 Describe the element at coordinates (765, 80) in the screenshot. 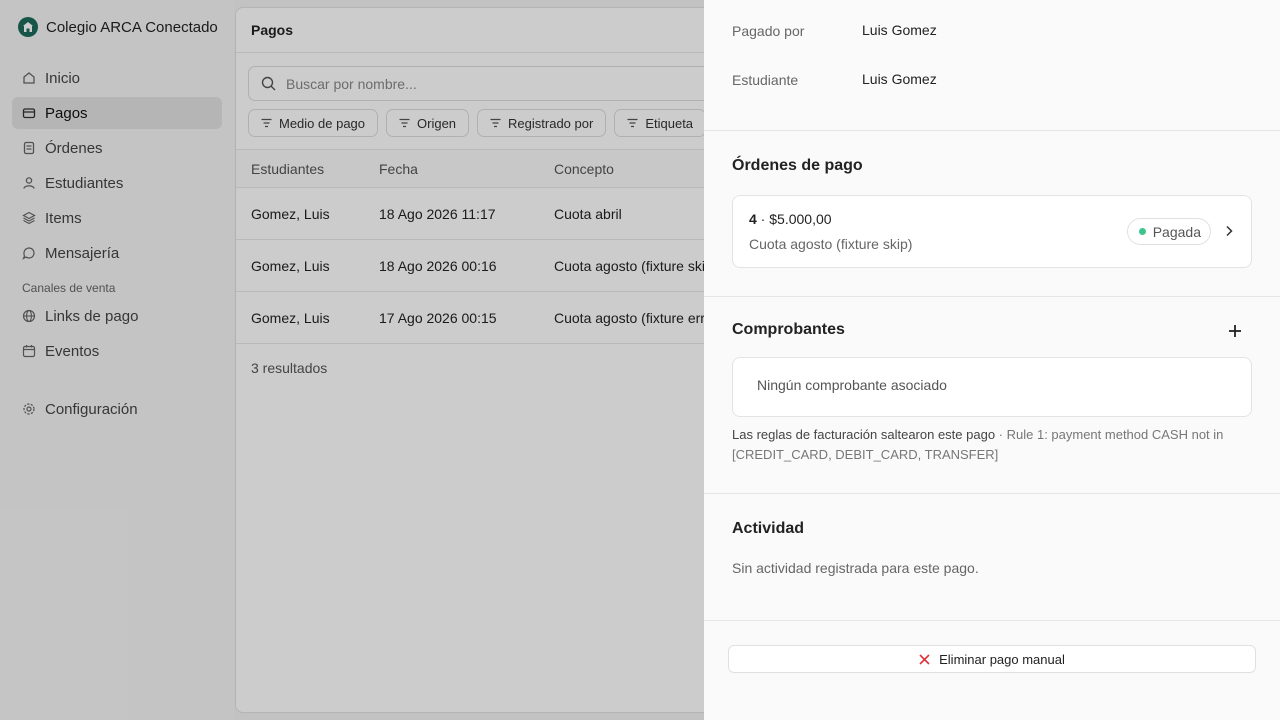

I see `student-label: Estudiante` at that location.